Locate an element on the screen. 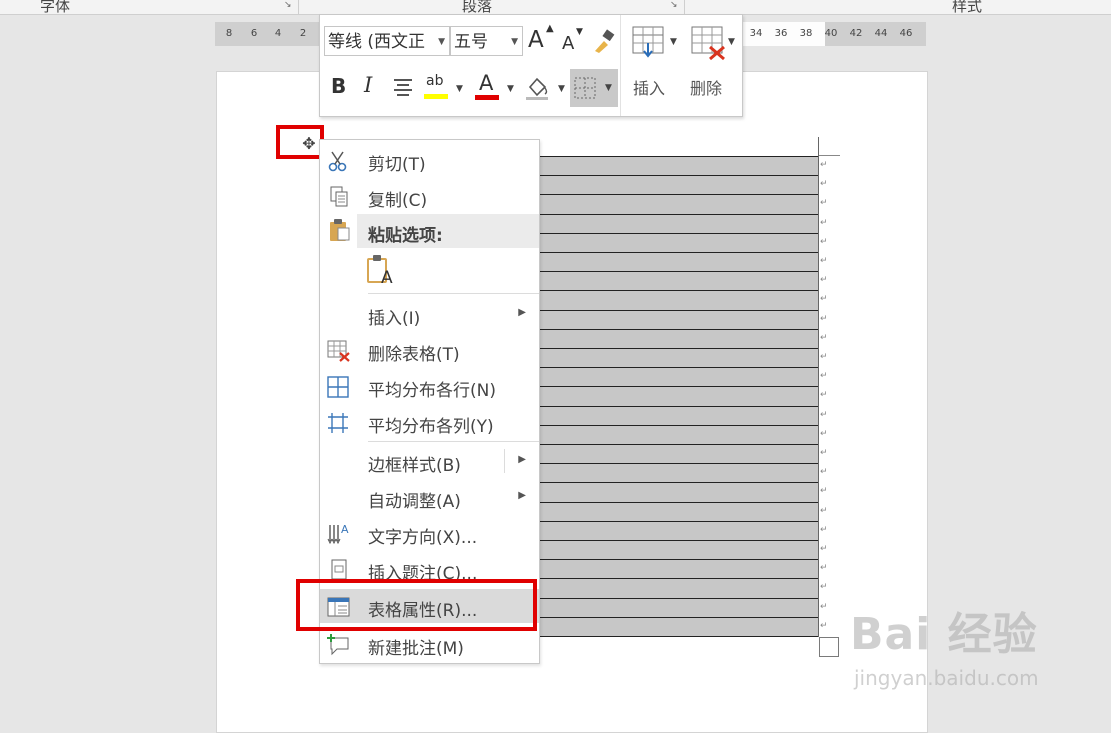 The image size is (1111, 733). font-size-combo: 五号 ▼ is located at coordinates (486, 41).